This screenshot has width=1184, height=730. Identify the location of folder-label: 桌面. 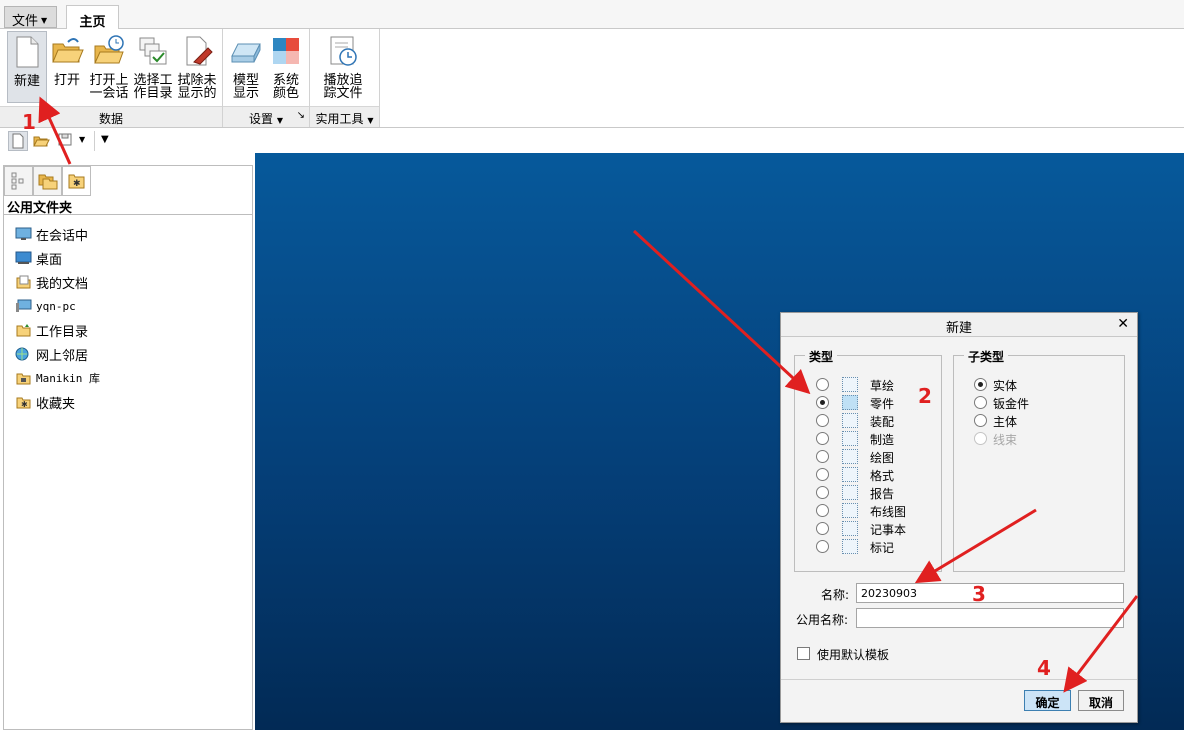
(49, 260).